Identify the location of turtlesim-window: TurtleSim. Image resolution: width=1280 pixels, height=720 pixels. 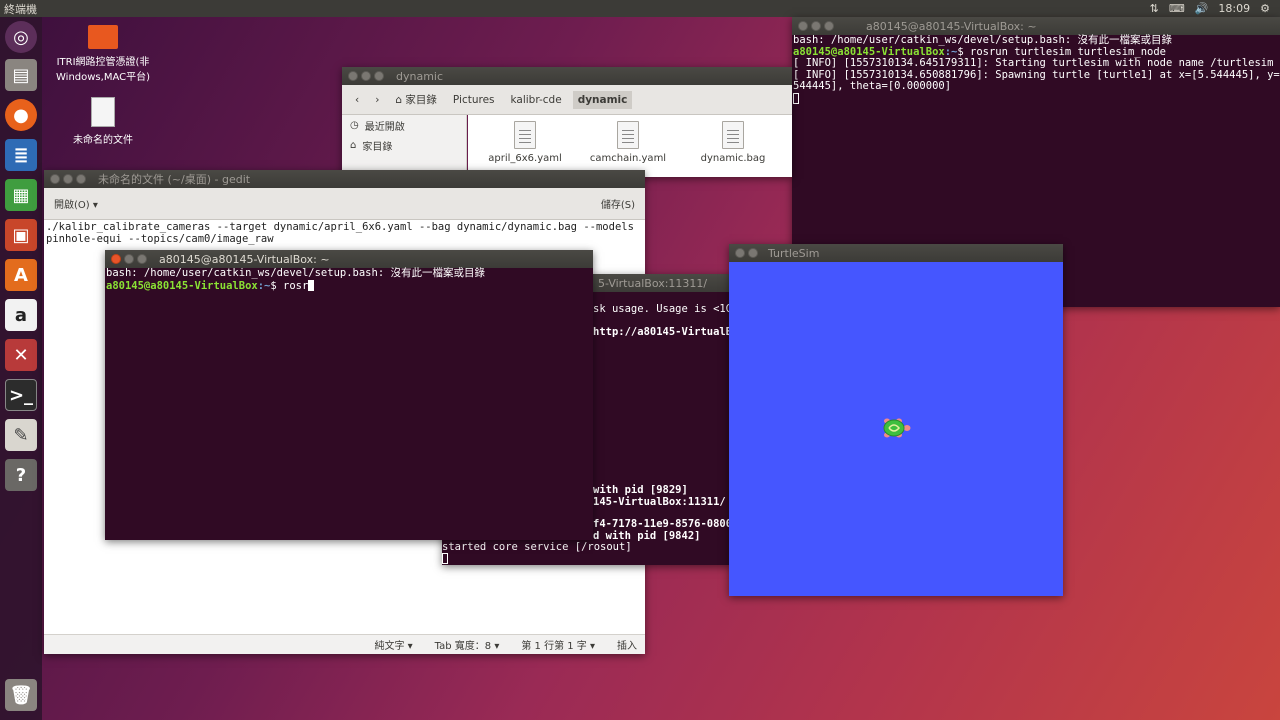
(896, 420).